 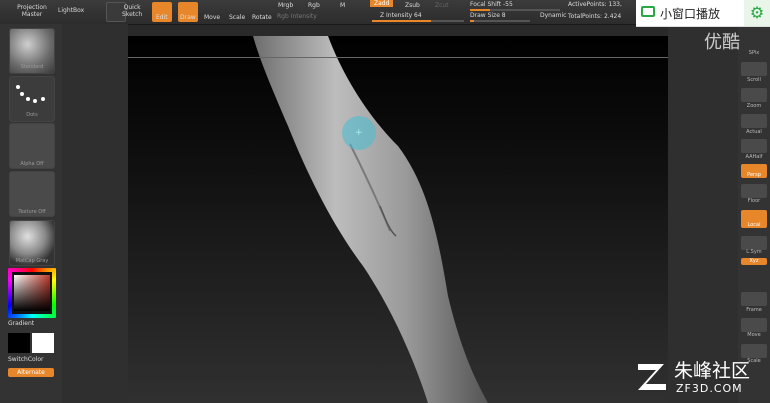 I want to click on rgb-intensity-label: Rgb Intensity, so click(x=297, y=16).